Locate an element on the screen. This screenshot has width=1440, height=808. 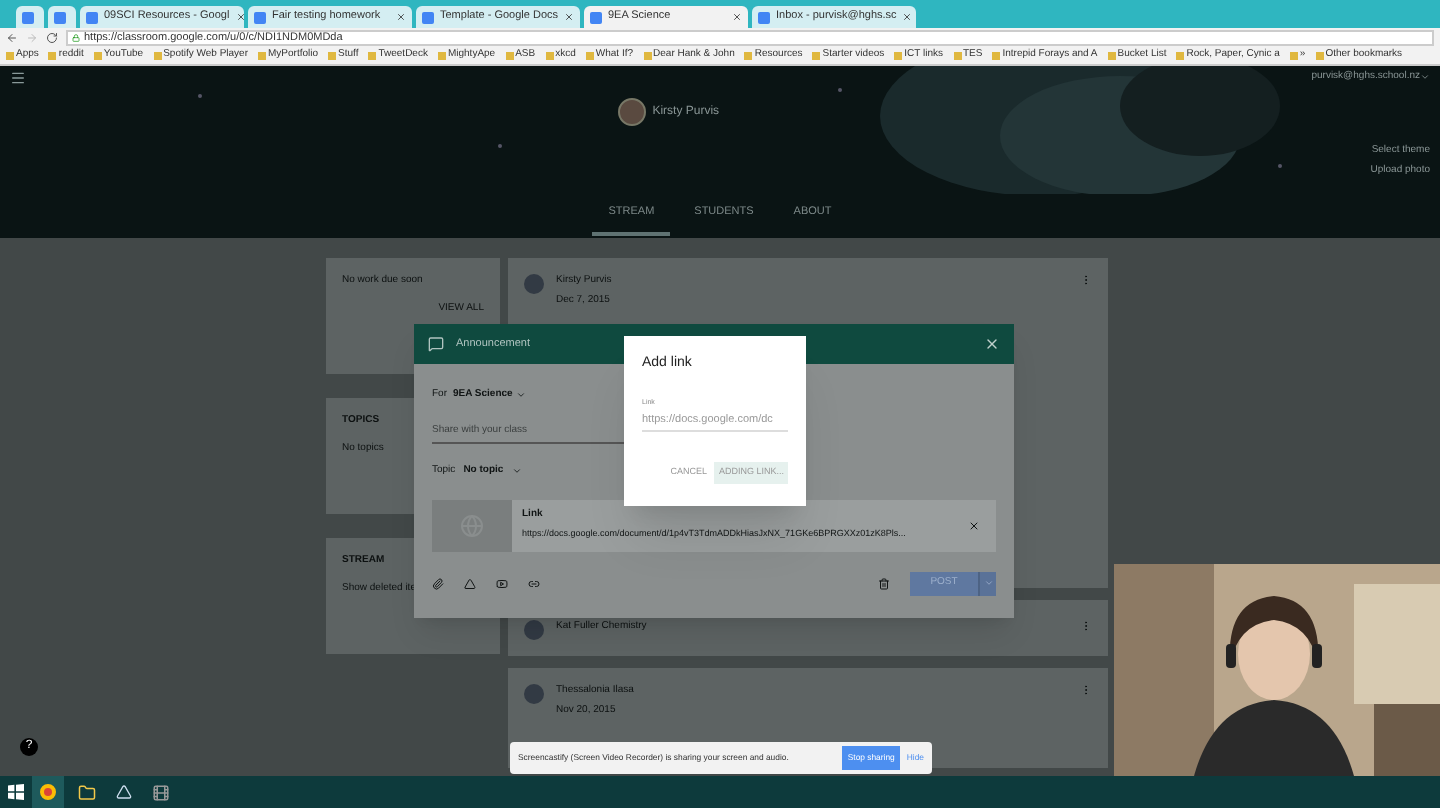
reload-icon is located at coordinates (52, 38).